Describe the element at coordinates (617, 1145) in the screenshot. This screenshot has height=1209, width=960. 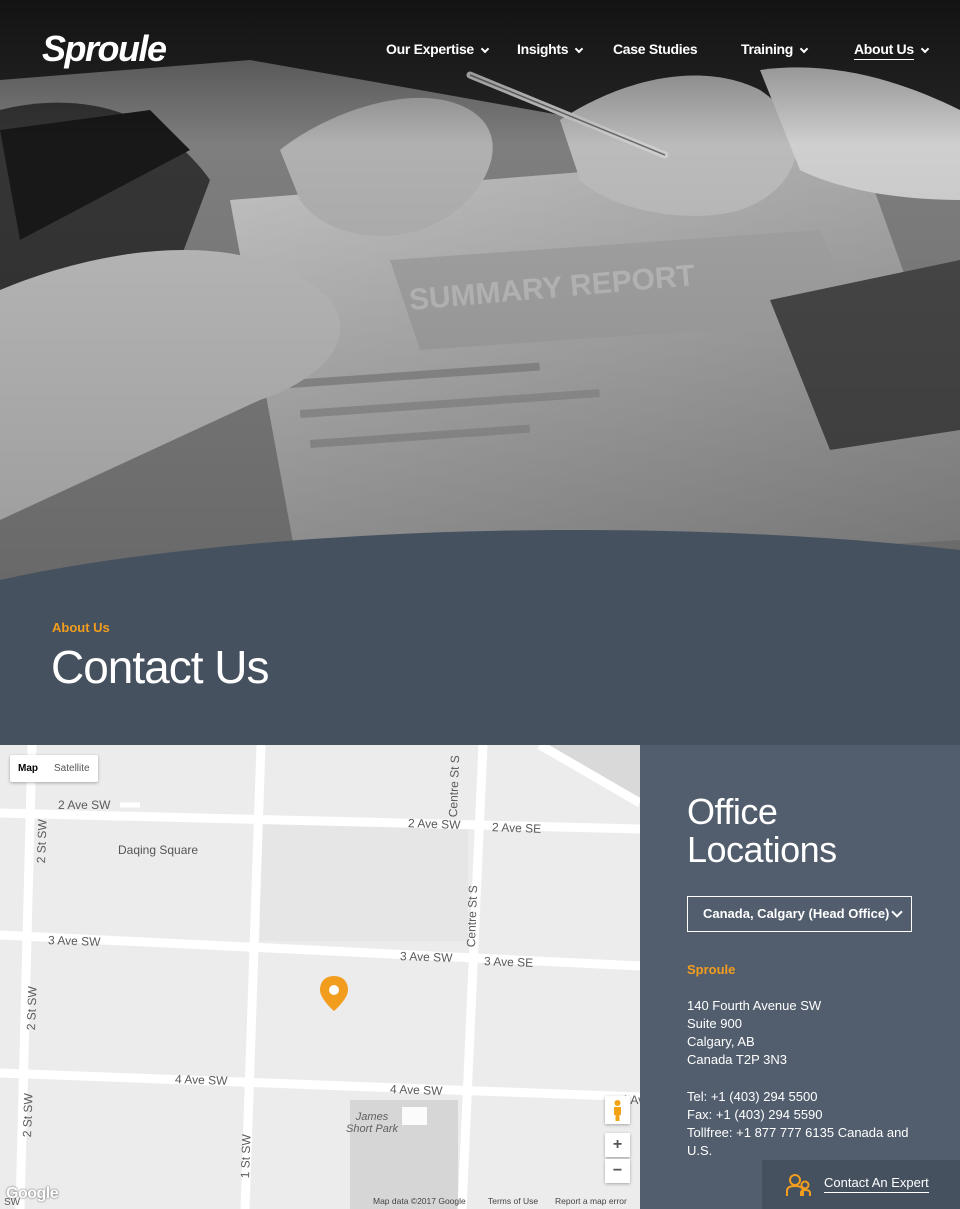
I see `zoom-in-button: +` at that location.